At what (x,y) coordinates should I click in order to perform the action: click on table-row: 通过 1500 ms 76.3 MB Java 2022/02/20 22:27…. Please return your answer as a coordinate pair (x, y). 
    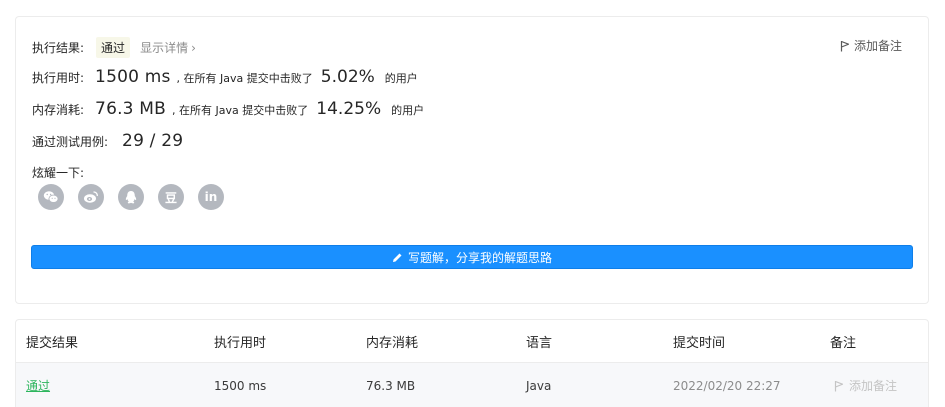
    Looking at the image, I should click on (472, 385).